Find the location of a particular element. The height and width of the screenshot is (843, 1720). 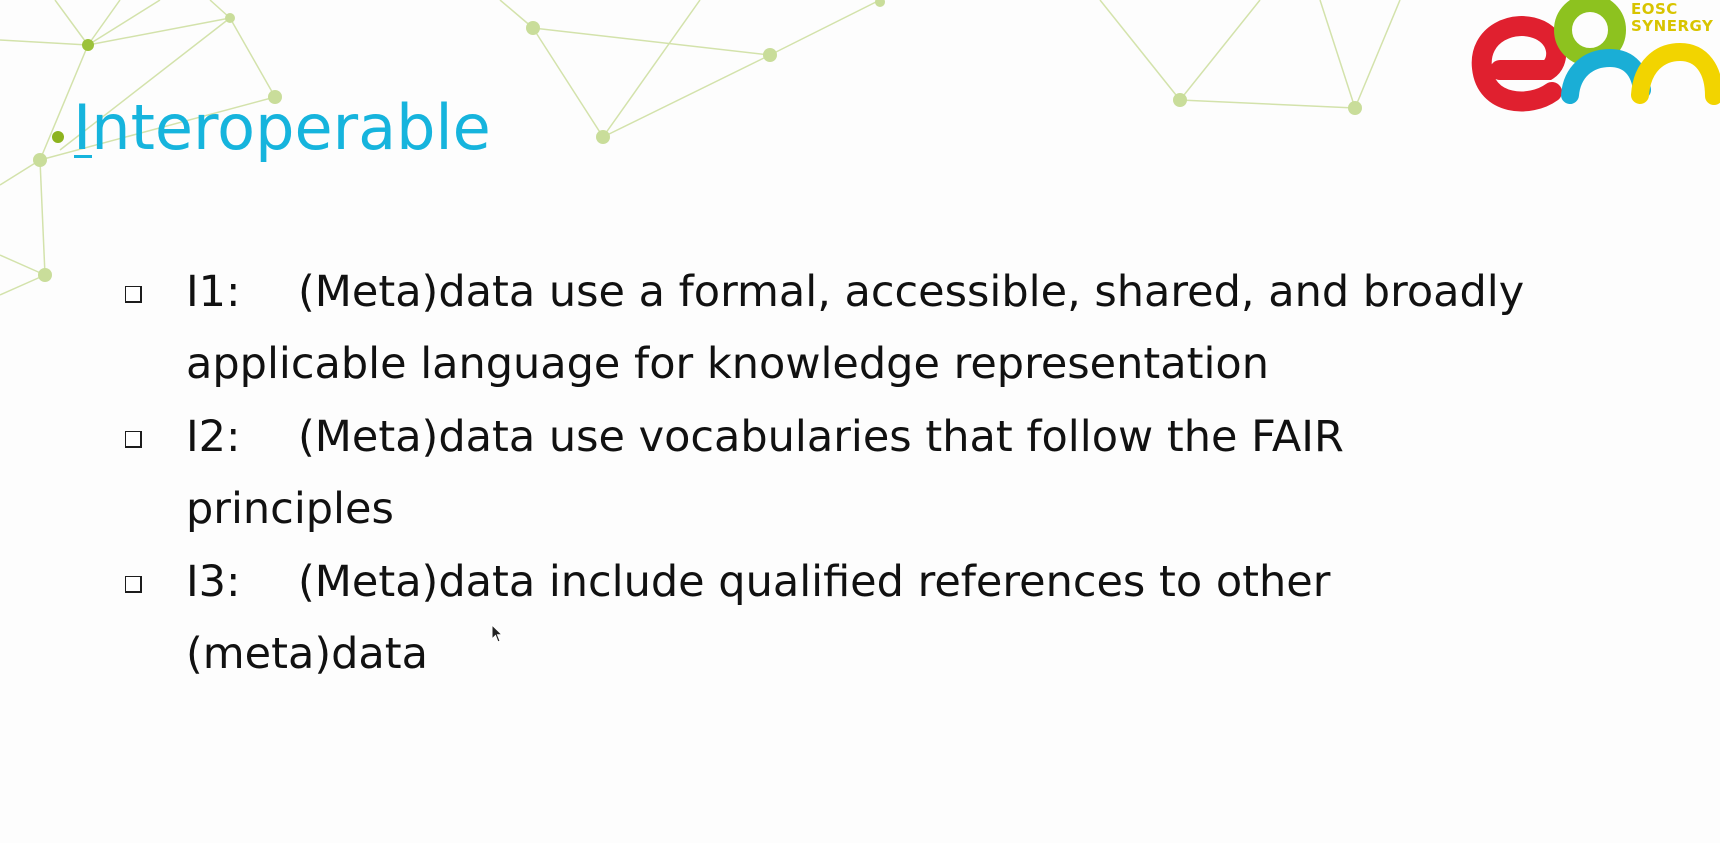

mouse-cursor-icon is located at coordinates (497, 633).